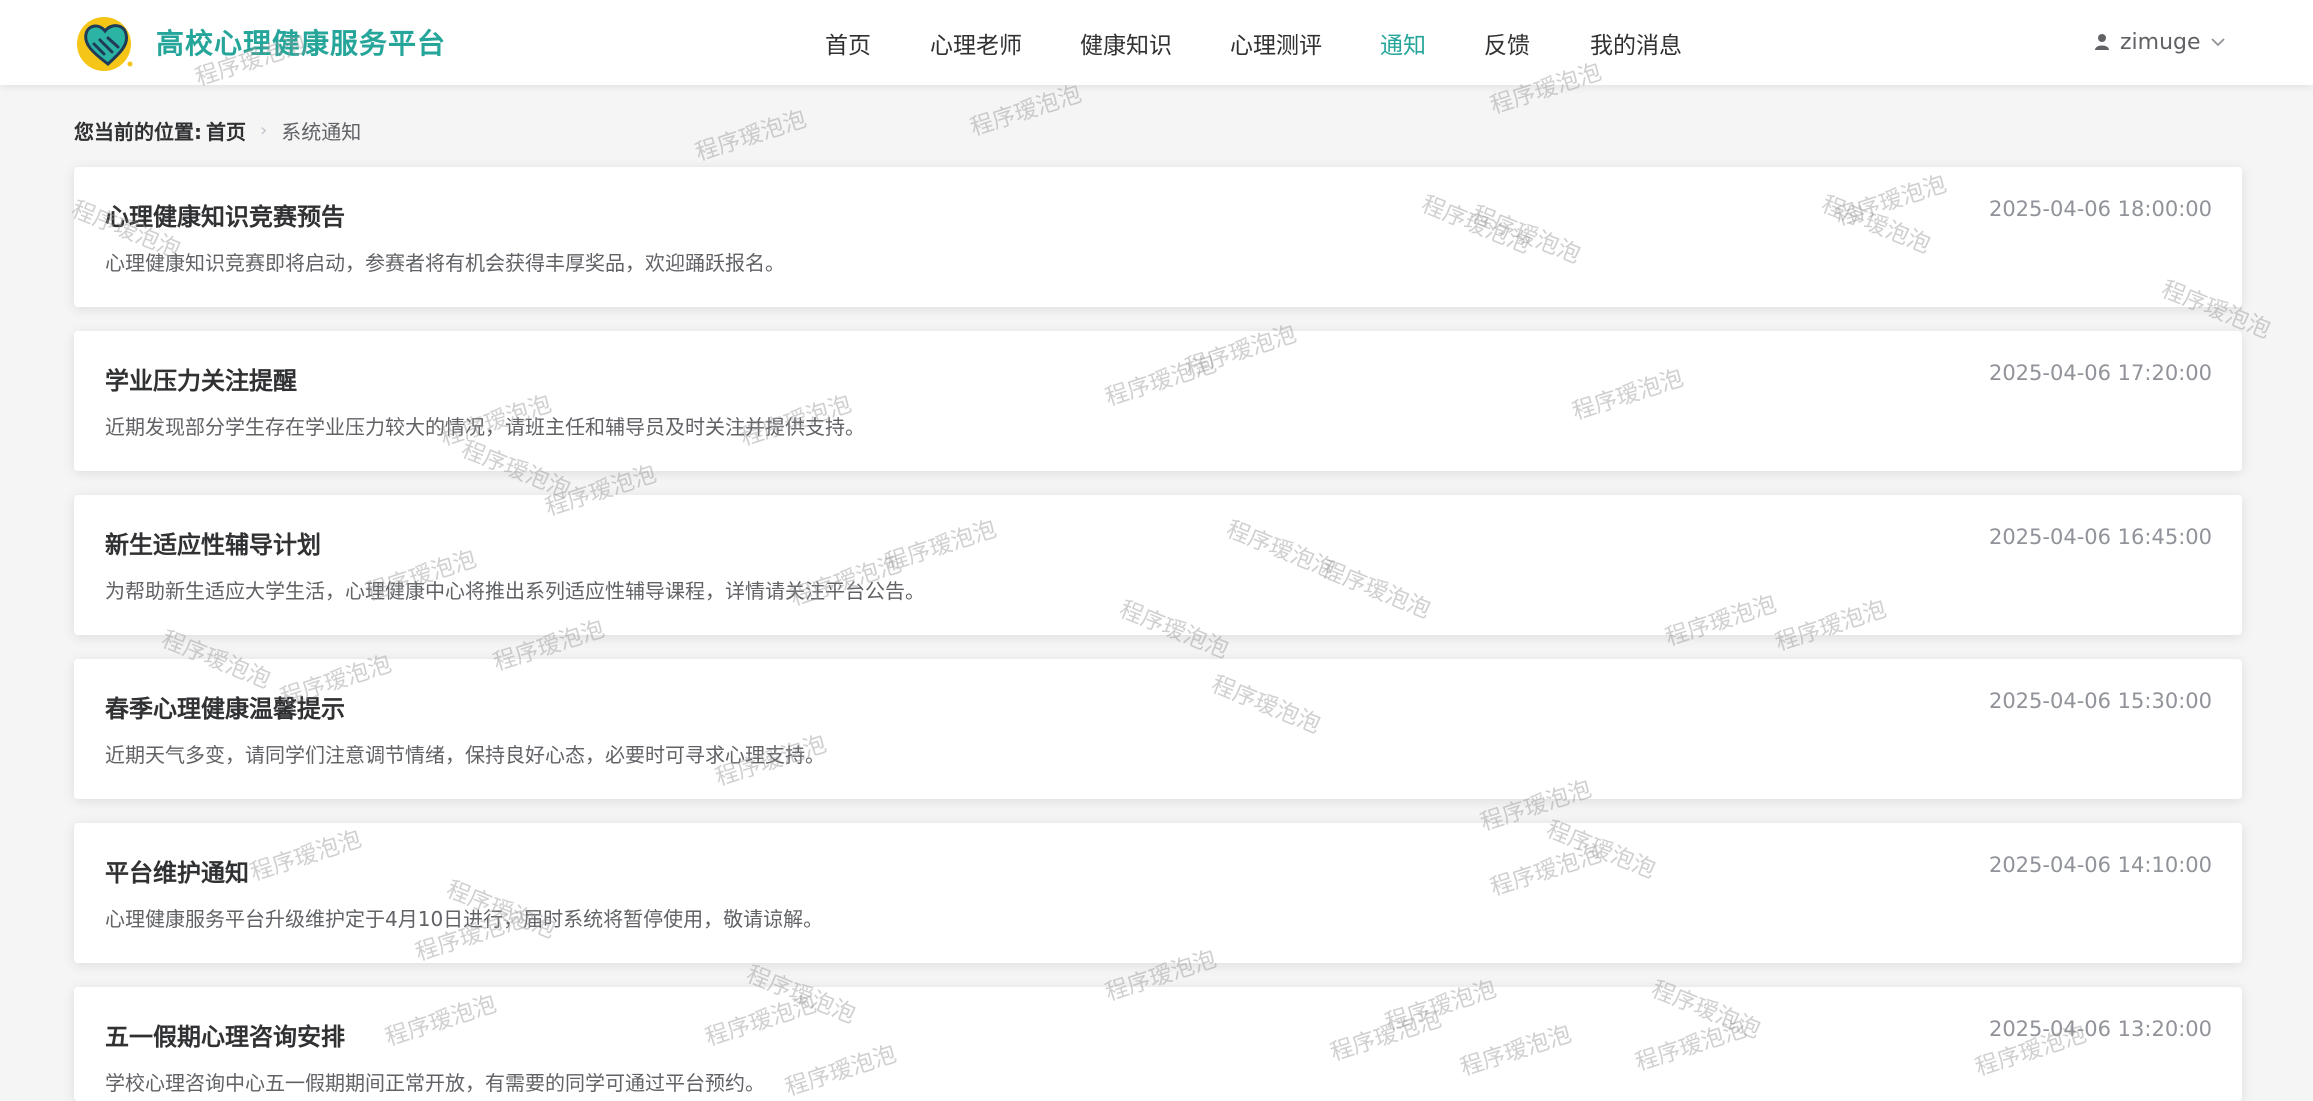 The image size is (2313, 1101). Describe the element at coordinates (321, 132) in the screenshot. I see `breadcrumb-current: 系统通知` at that location.